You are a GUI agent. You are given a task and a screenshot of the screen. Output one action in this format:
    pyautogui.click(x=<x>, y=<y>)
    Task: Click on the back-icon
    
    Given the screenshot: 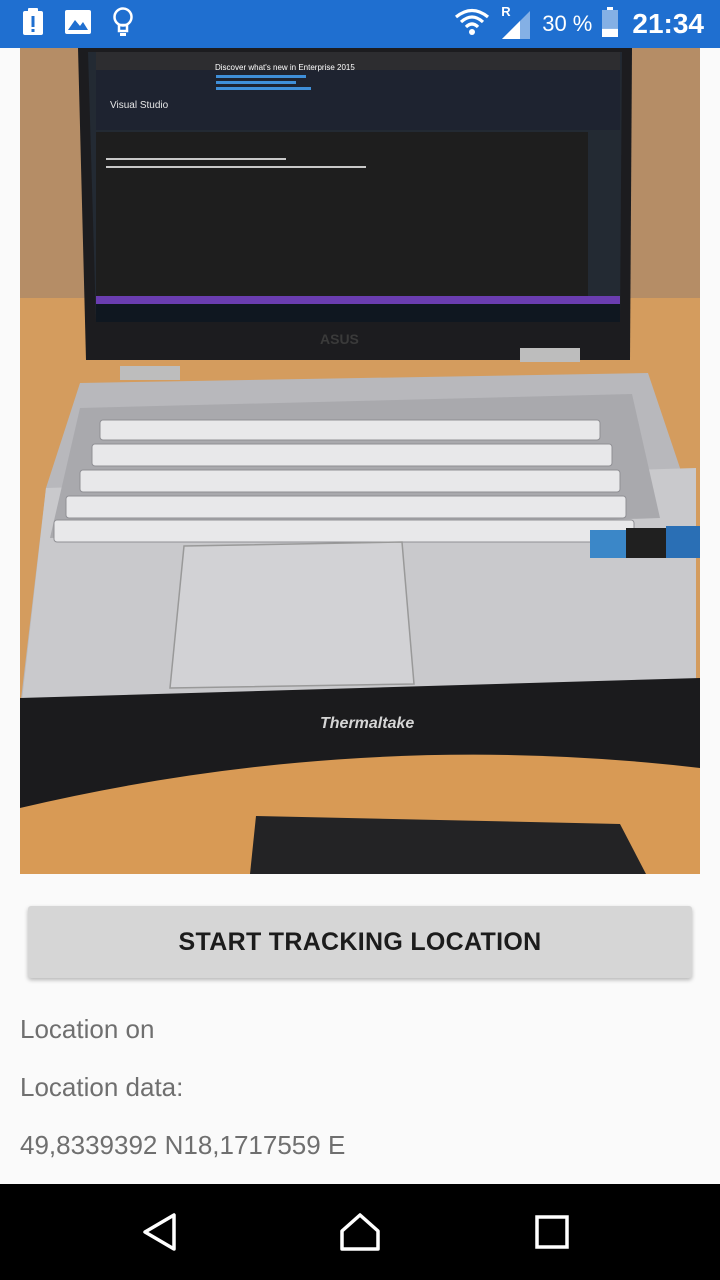 What is the action you would take?
    pyautogui.click(x=159, y=1232)
    